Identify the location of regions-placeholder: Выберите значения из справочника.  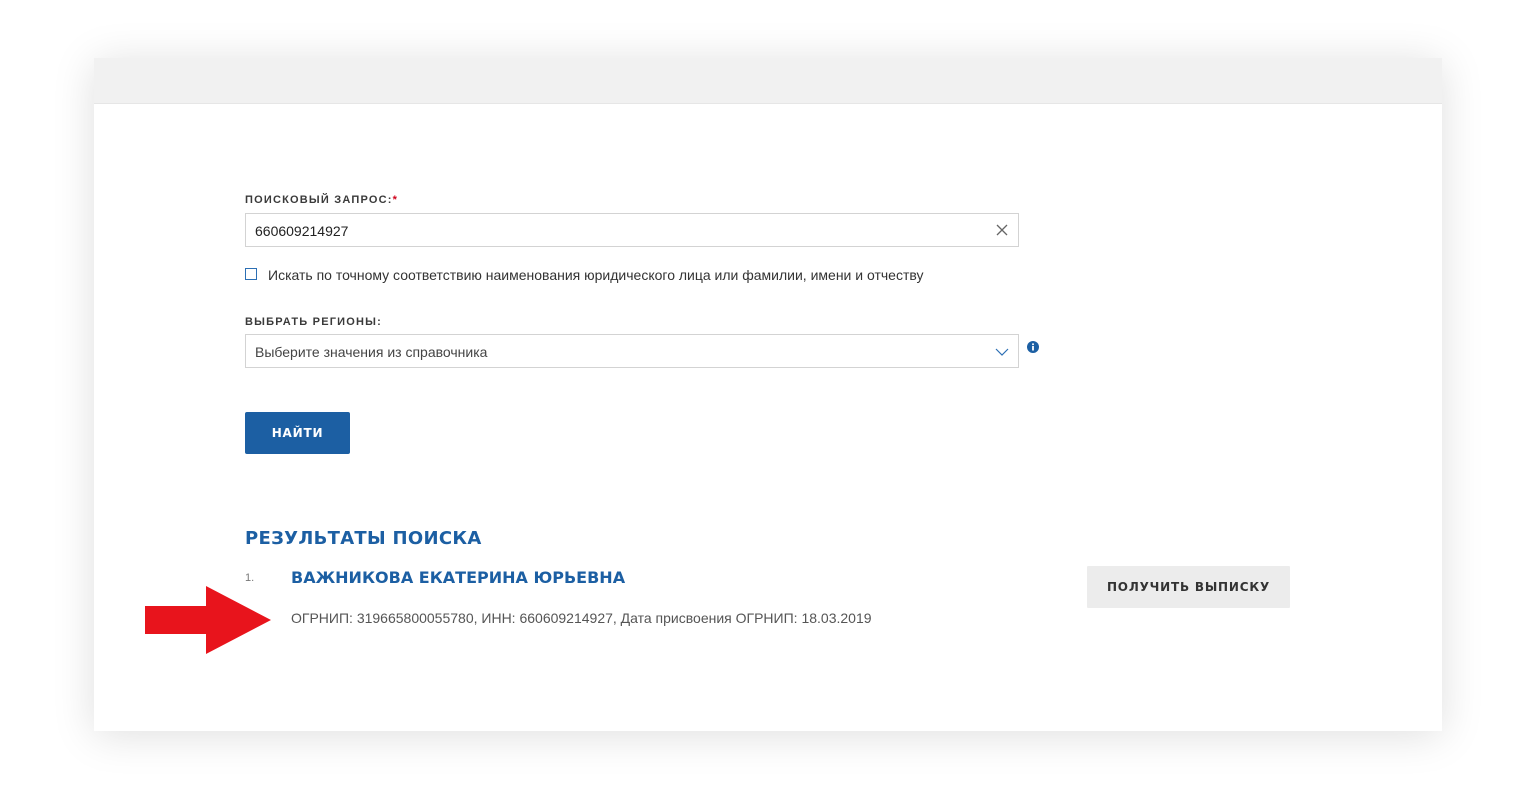
(371, 352).